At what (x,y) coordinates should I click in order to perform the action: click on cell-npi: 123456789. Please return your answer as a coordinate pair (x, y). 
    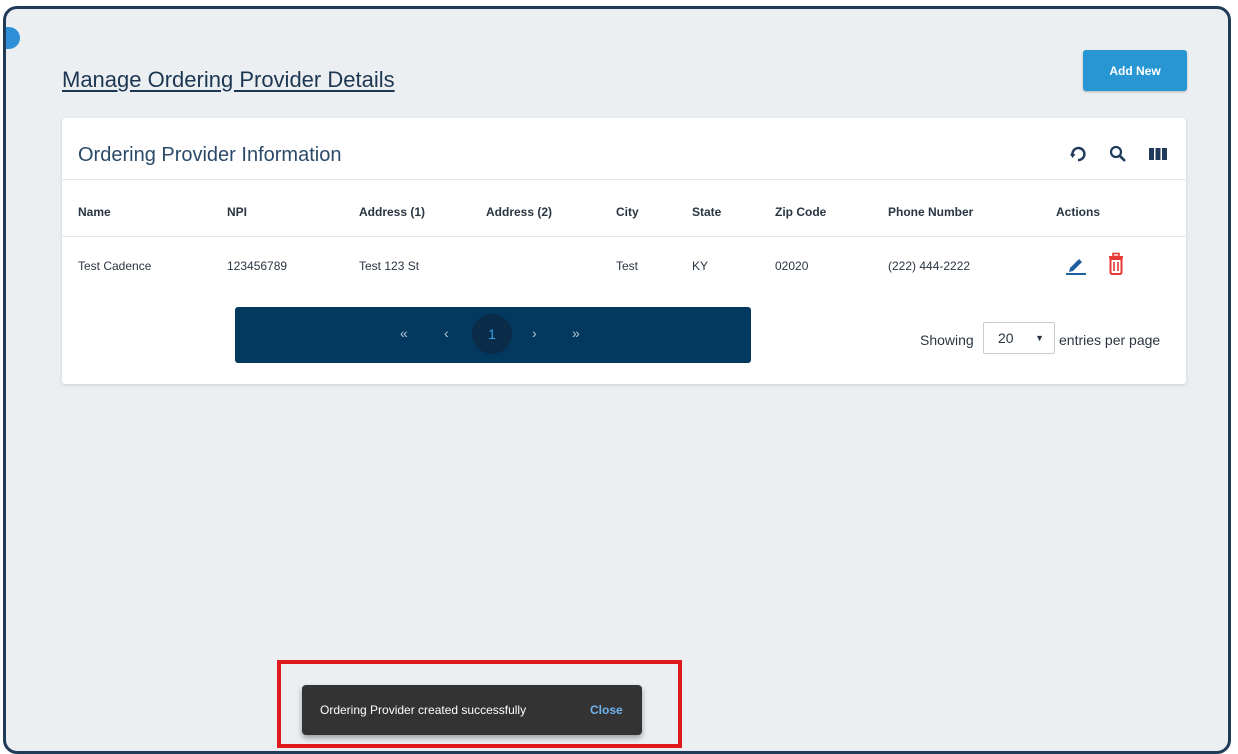
    Looking at the image, I should click on (257, 266).